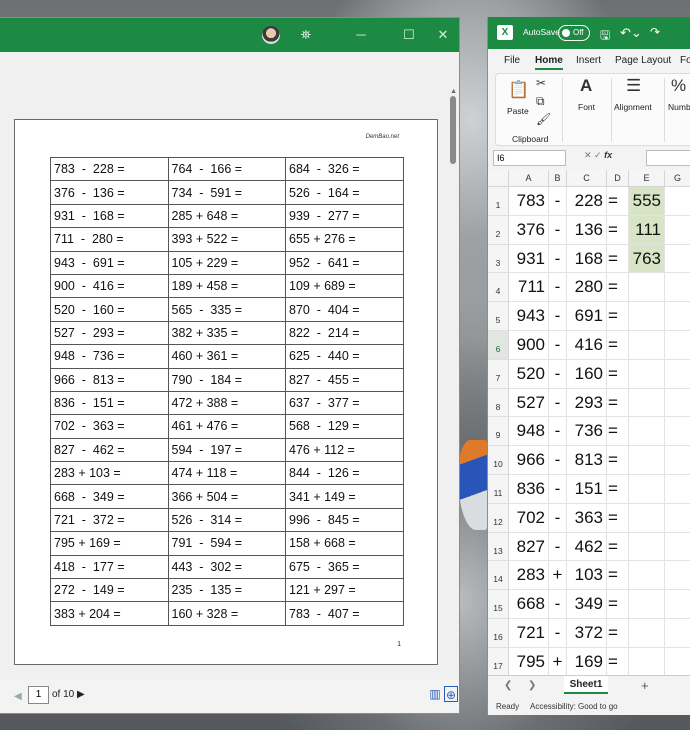 The image size is (690, 730). I want to click on save-icon: 🖫, so click(605, 36).